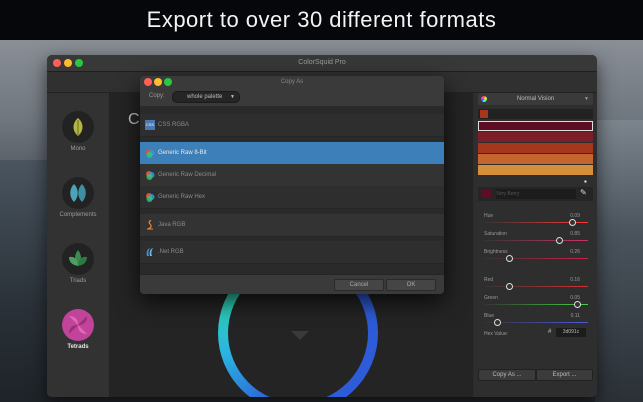 This screenshot has height=402, width=643. What do you see at coordinates (495, 234) in the screenshot?
I see `slider-label: Saturation` at bounding box center [495, 234].